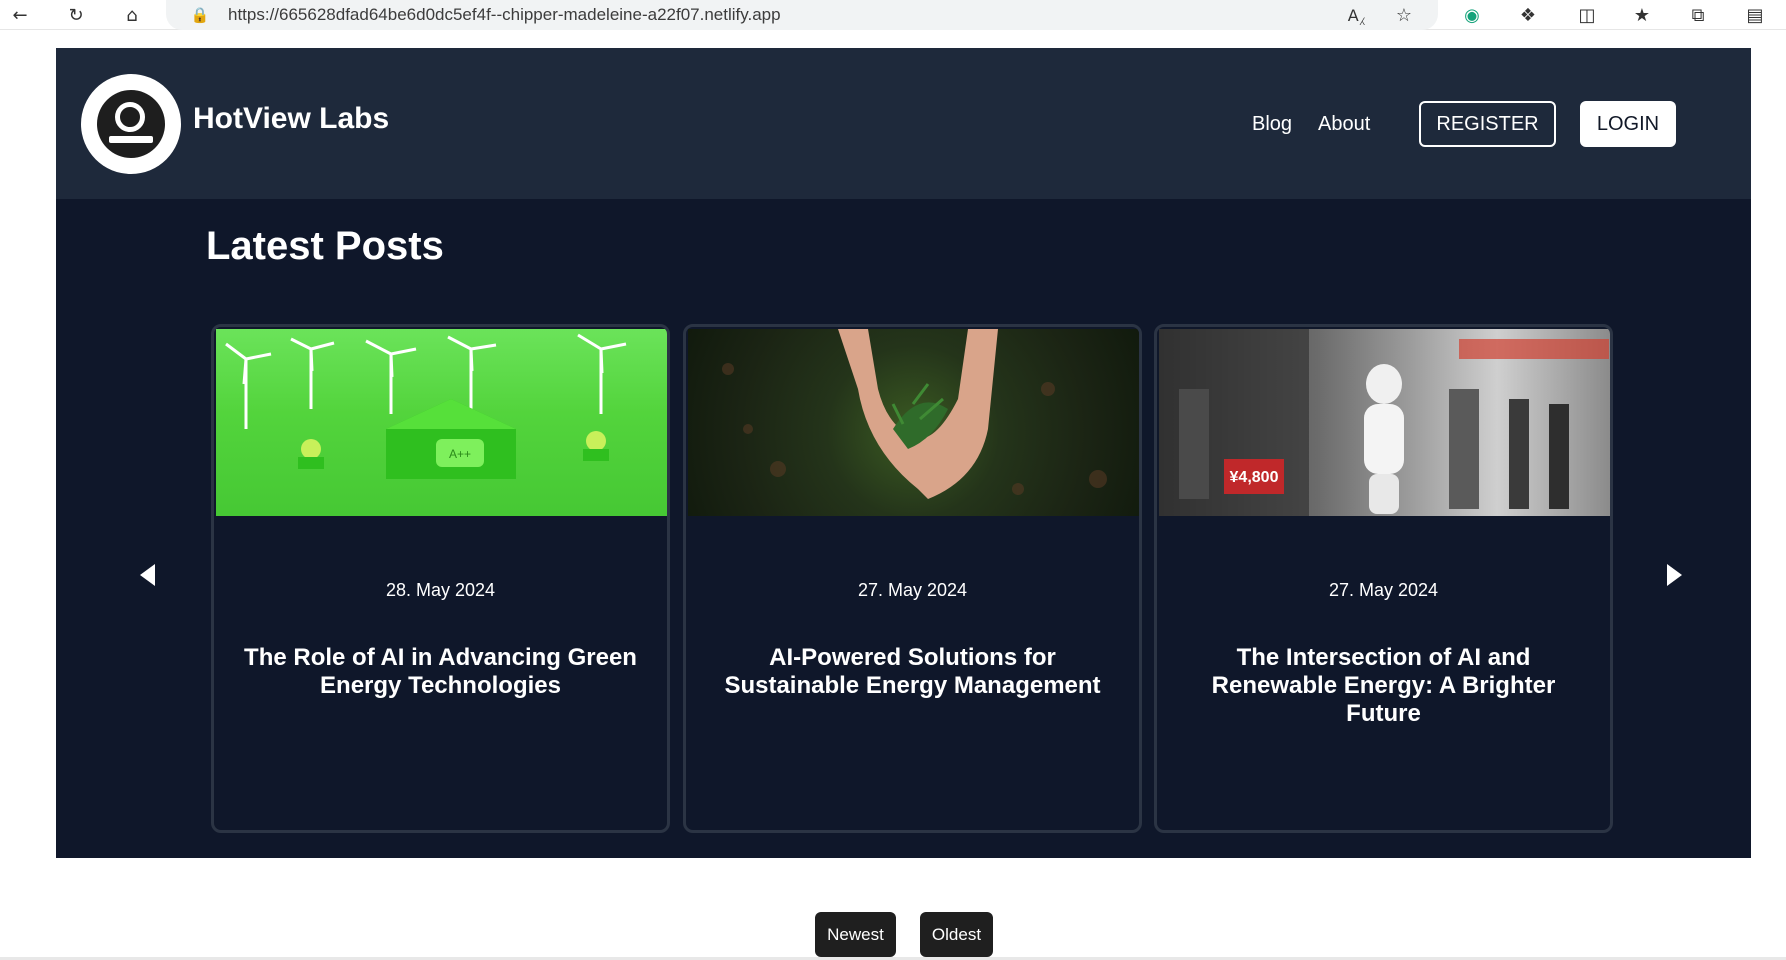 Image resolution: width=1786 pixels, height=960 pixels. Describe the element at coordinates (1254, 477) in the screenshot. I see `svg-text: ¥4,800` at that location.